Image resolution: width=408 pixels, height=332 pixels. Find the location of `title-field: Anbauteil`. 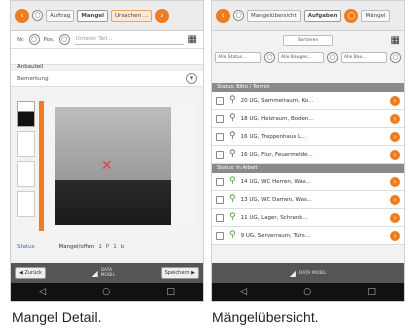

title-field: Anbauteil is located at coordinates (107, 59).